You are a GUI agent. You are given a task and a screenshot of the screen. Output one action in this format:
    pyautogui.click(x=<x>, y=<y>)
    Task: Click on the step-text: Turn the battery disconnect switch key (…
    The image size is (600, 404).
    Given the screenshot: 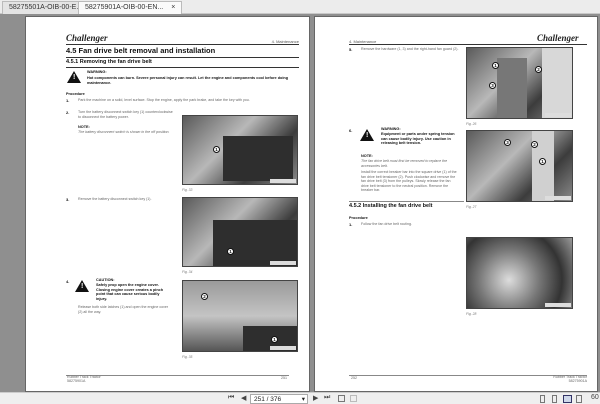 What is the action you would take?
    pyautogui.click(x=125, y=114)
    